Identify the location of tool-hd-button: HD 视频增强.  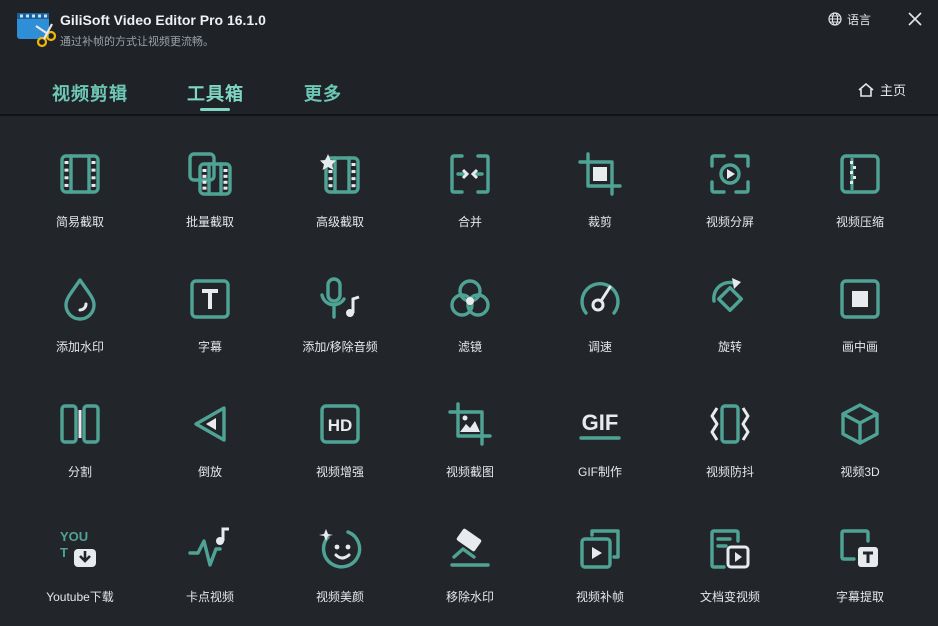
(340, 426).